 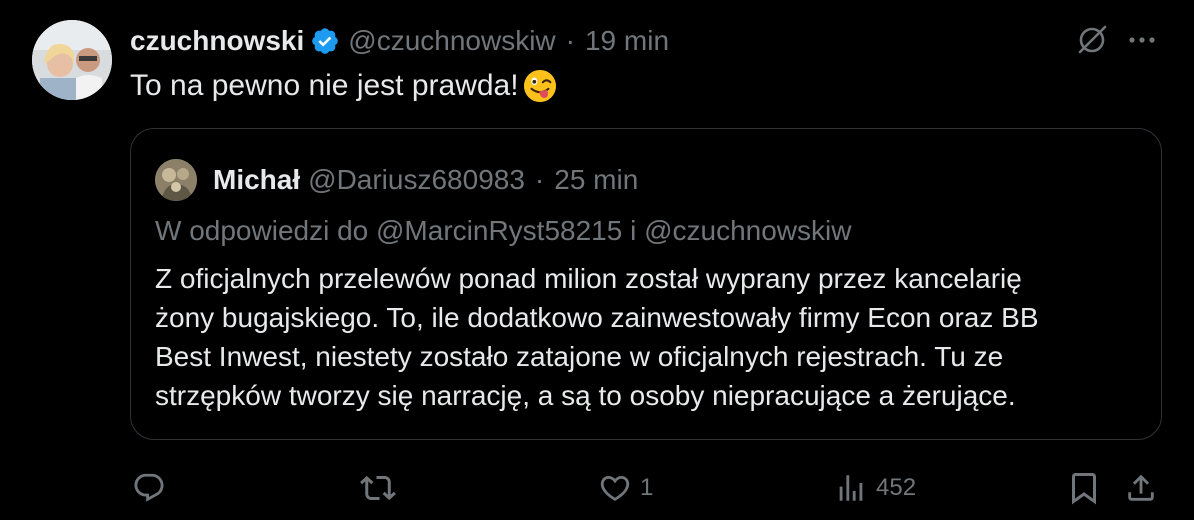 I want to click on quote-avatar, so click(x=176, y=180).